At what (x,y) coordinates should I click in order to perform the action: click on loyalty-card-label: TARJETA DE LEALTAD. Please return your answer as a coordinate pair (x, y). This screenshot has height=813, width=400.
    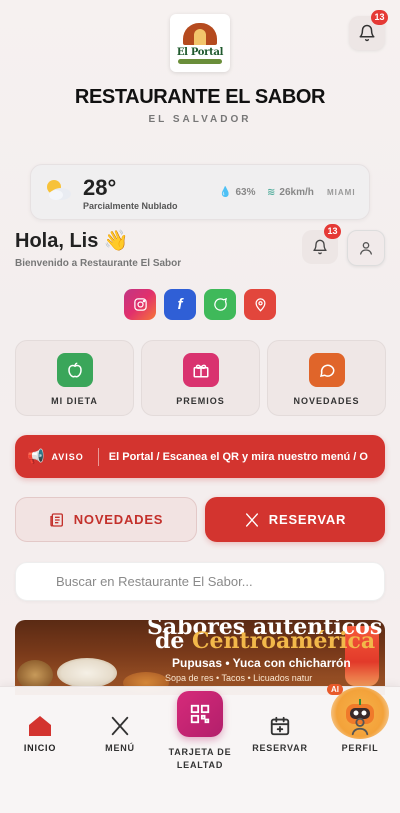
    Looking at the image, I should click on (200, 758).